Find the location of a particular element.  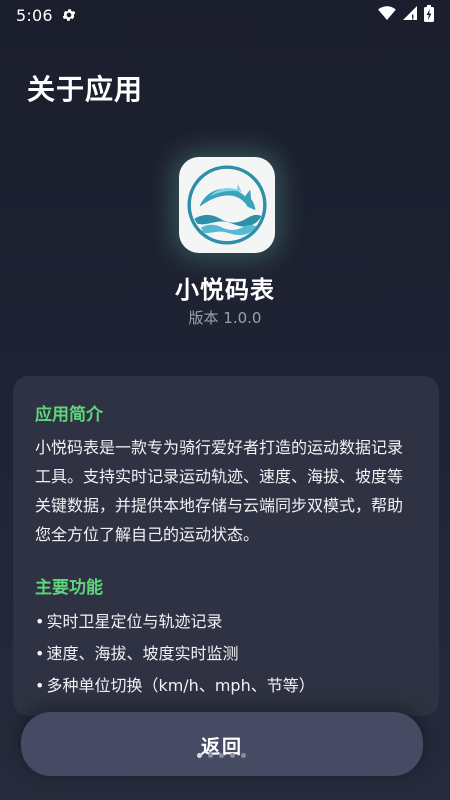

feature-item-label: 速度、海拔、坡度实时监测 is located at coordinates (142, 653).